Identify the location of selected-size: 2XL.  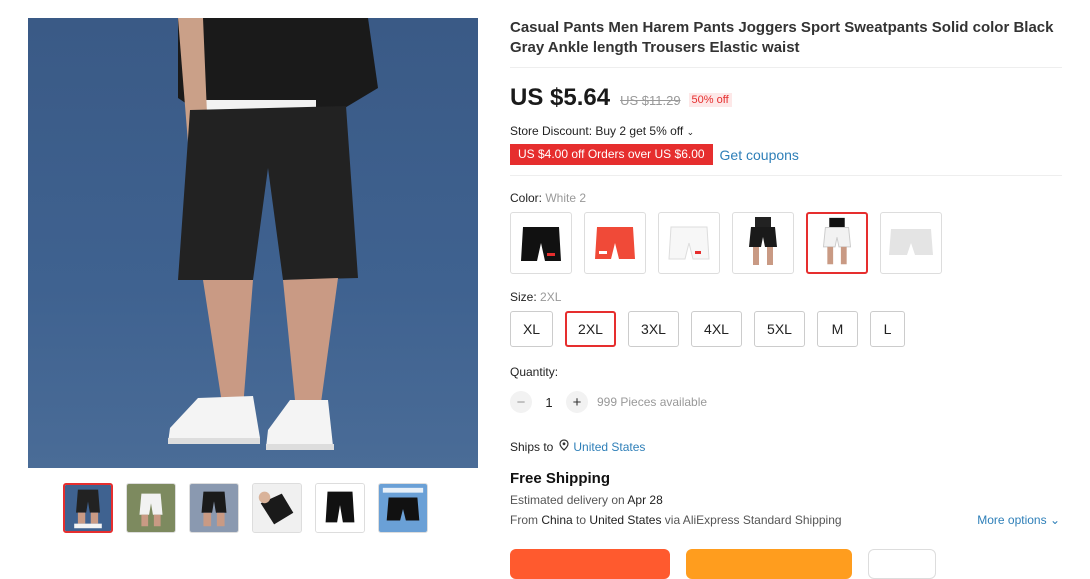
(551, 297).